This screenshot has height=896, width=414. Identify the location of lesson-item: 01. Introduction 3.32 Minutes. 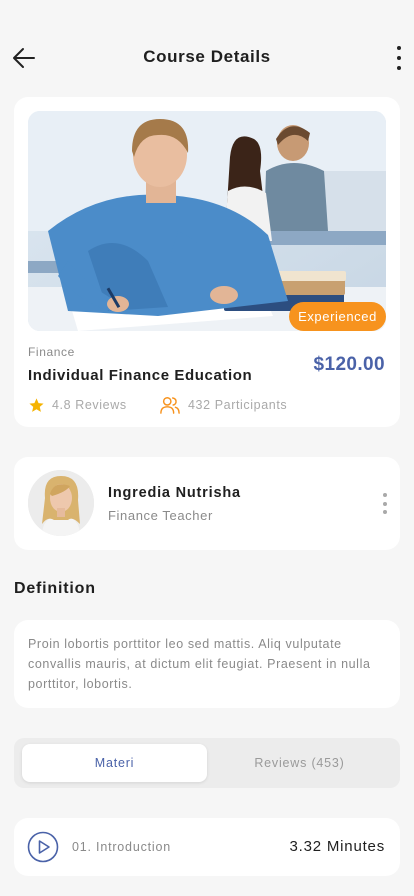
(207, 847).